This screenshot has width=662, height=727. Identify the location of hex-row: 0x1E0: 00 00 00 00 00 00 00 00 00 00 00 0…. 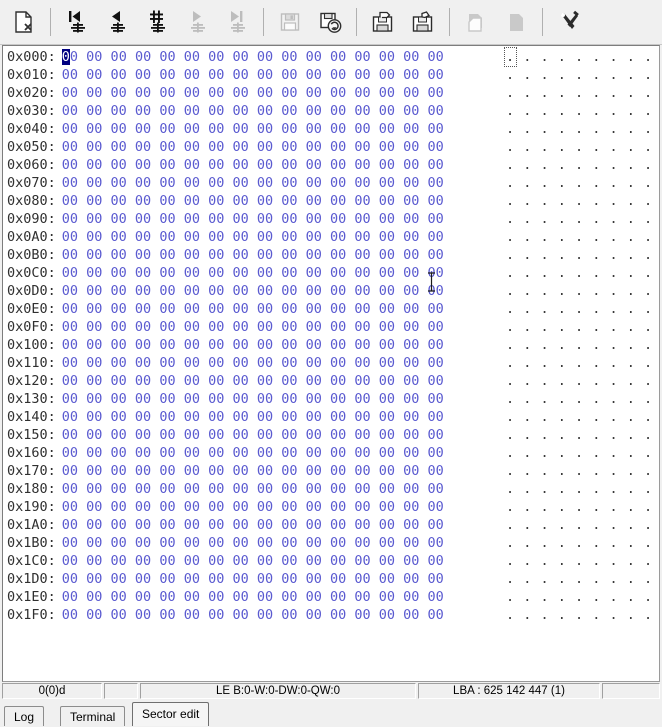
(333, 597).